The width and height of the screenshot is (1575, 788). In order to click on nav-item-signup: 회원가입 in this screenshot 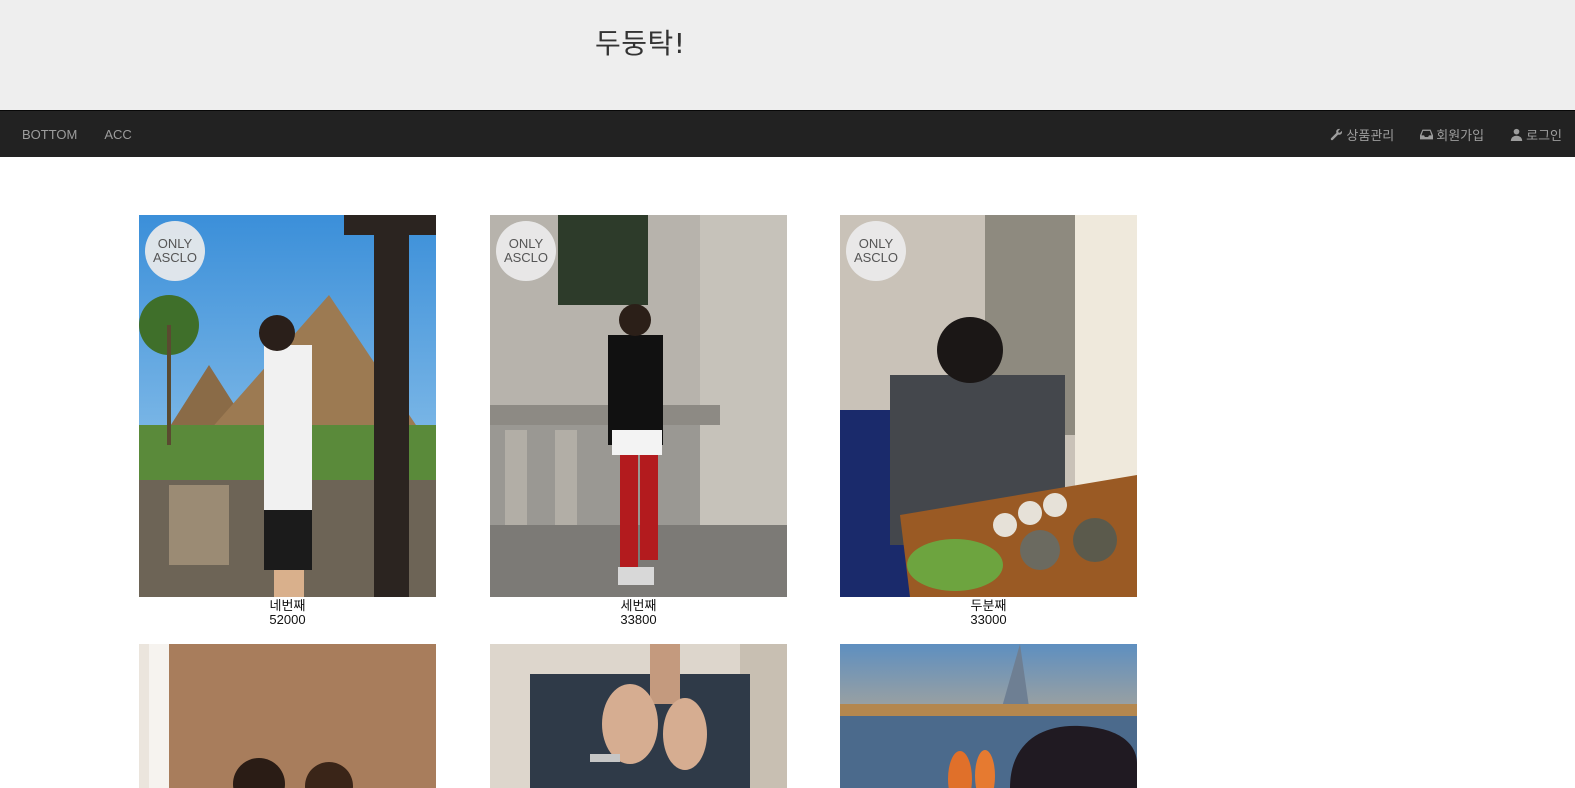, I will do `click(1452, 134)`.